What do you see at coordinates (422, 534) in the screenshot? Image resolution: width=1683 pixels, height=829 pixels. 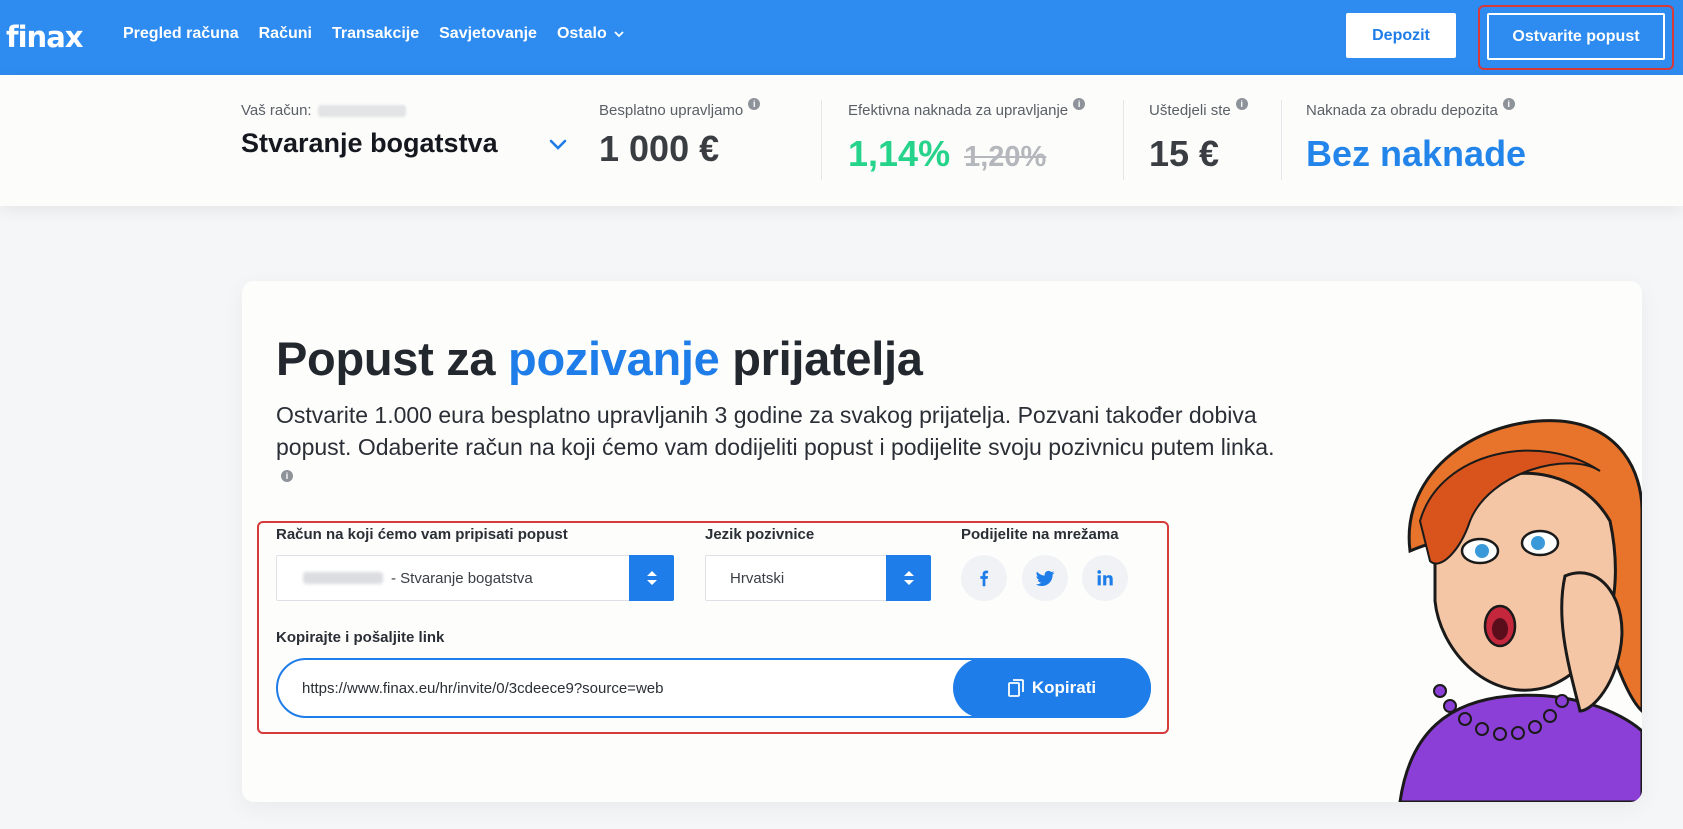 I see `account-select-label: Račun na koji ćemo vam pripisati popust` at bounding box center [422, 534].